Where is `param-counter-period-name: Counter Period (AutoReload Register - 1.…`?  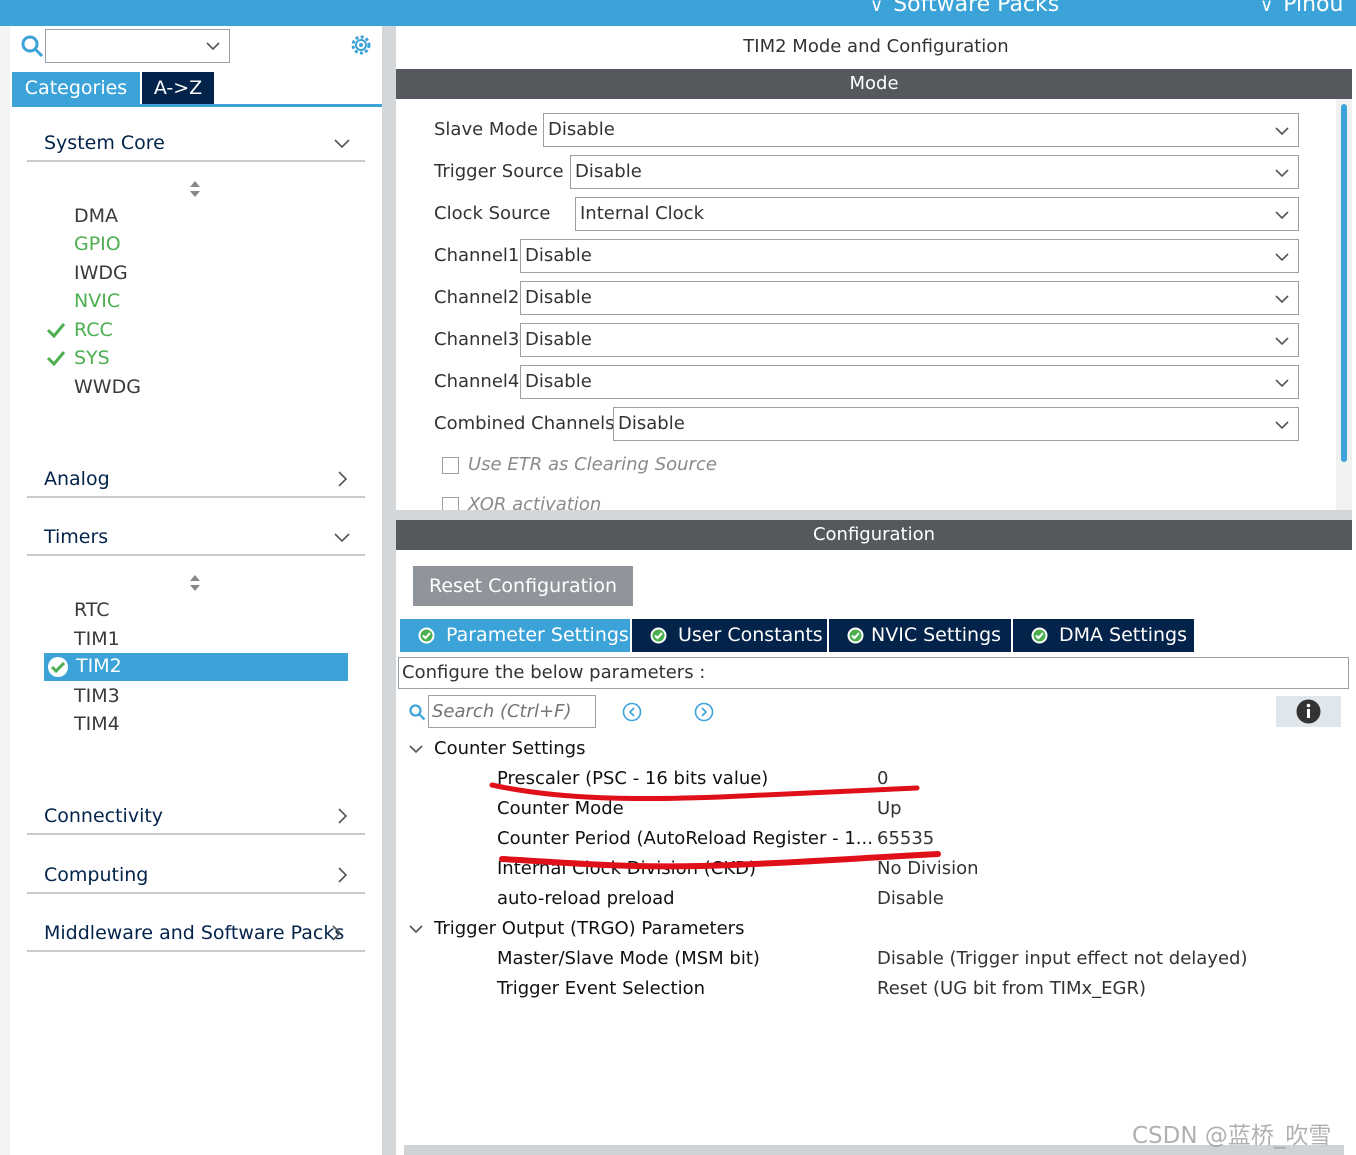
param-counter-period-name: Counter Period (AutoReload Register - 1.… is located at coordinates (685, 838).